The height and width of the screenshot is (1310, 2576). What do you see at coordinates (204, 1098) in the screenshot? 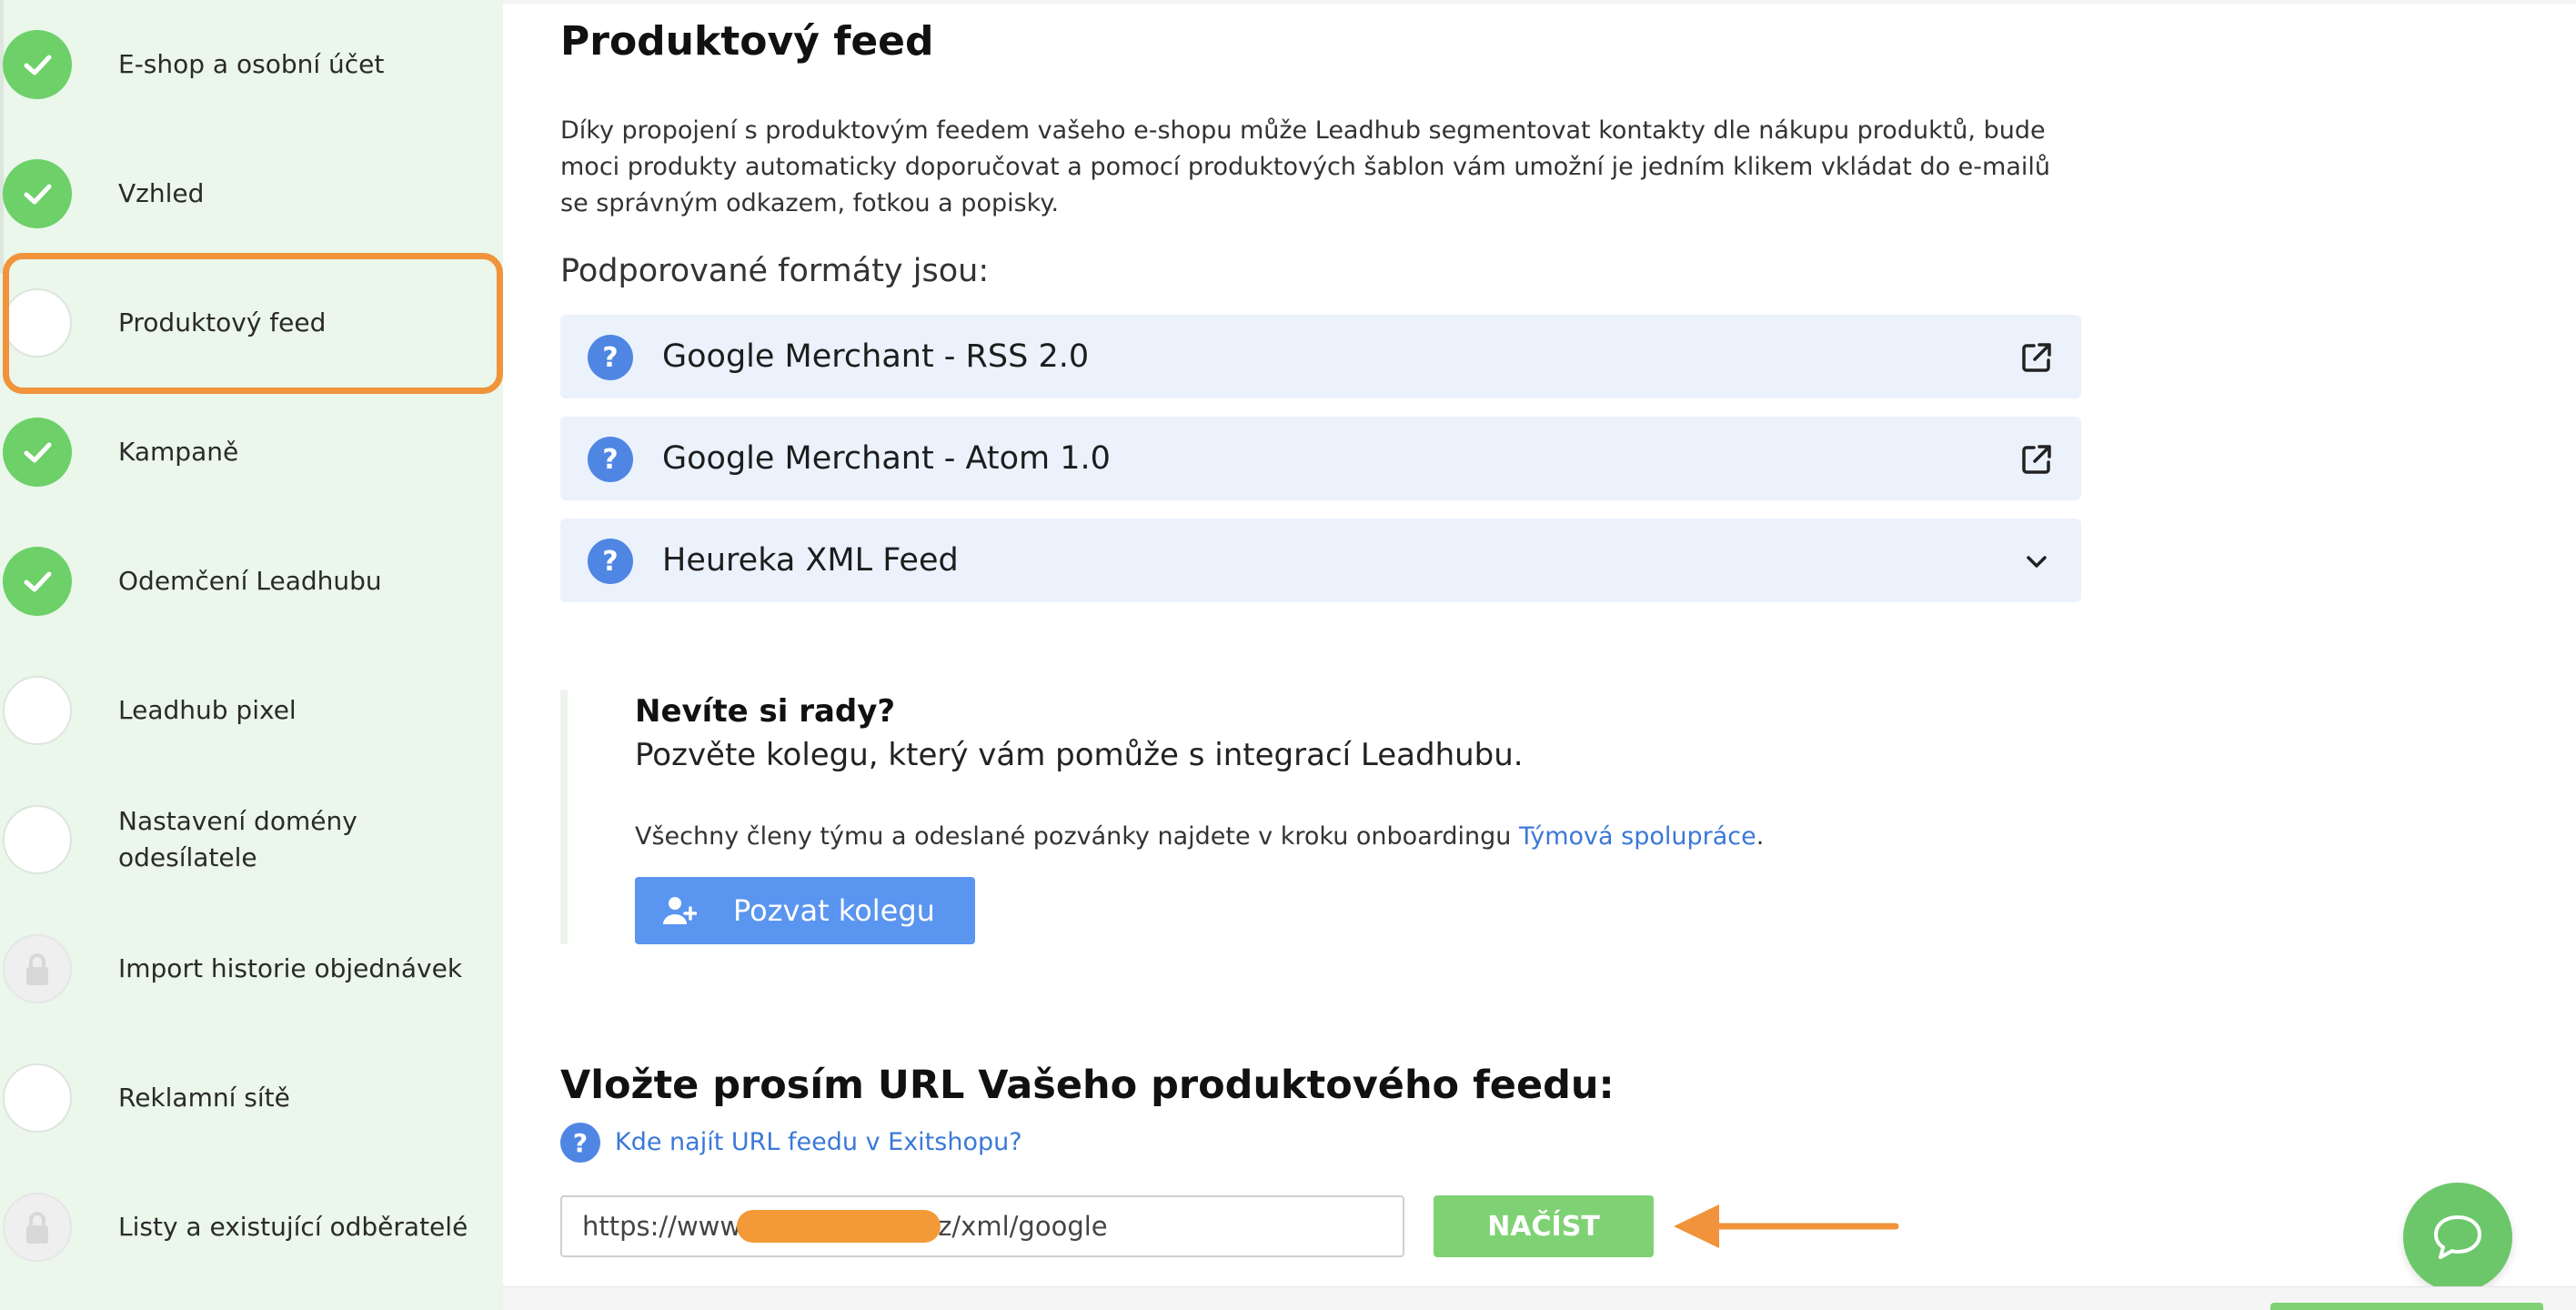
I see `sidebar-step-label: Reklamní sítě` at bounding box center [204, 1098].